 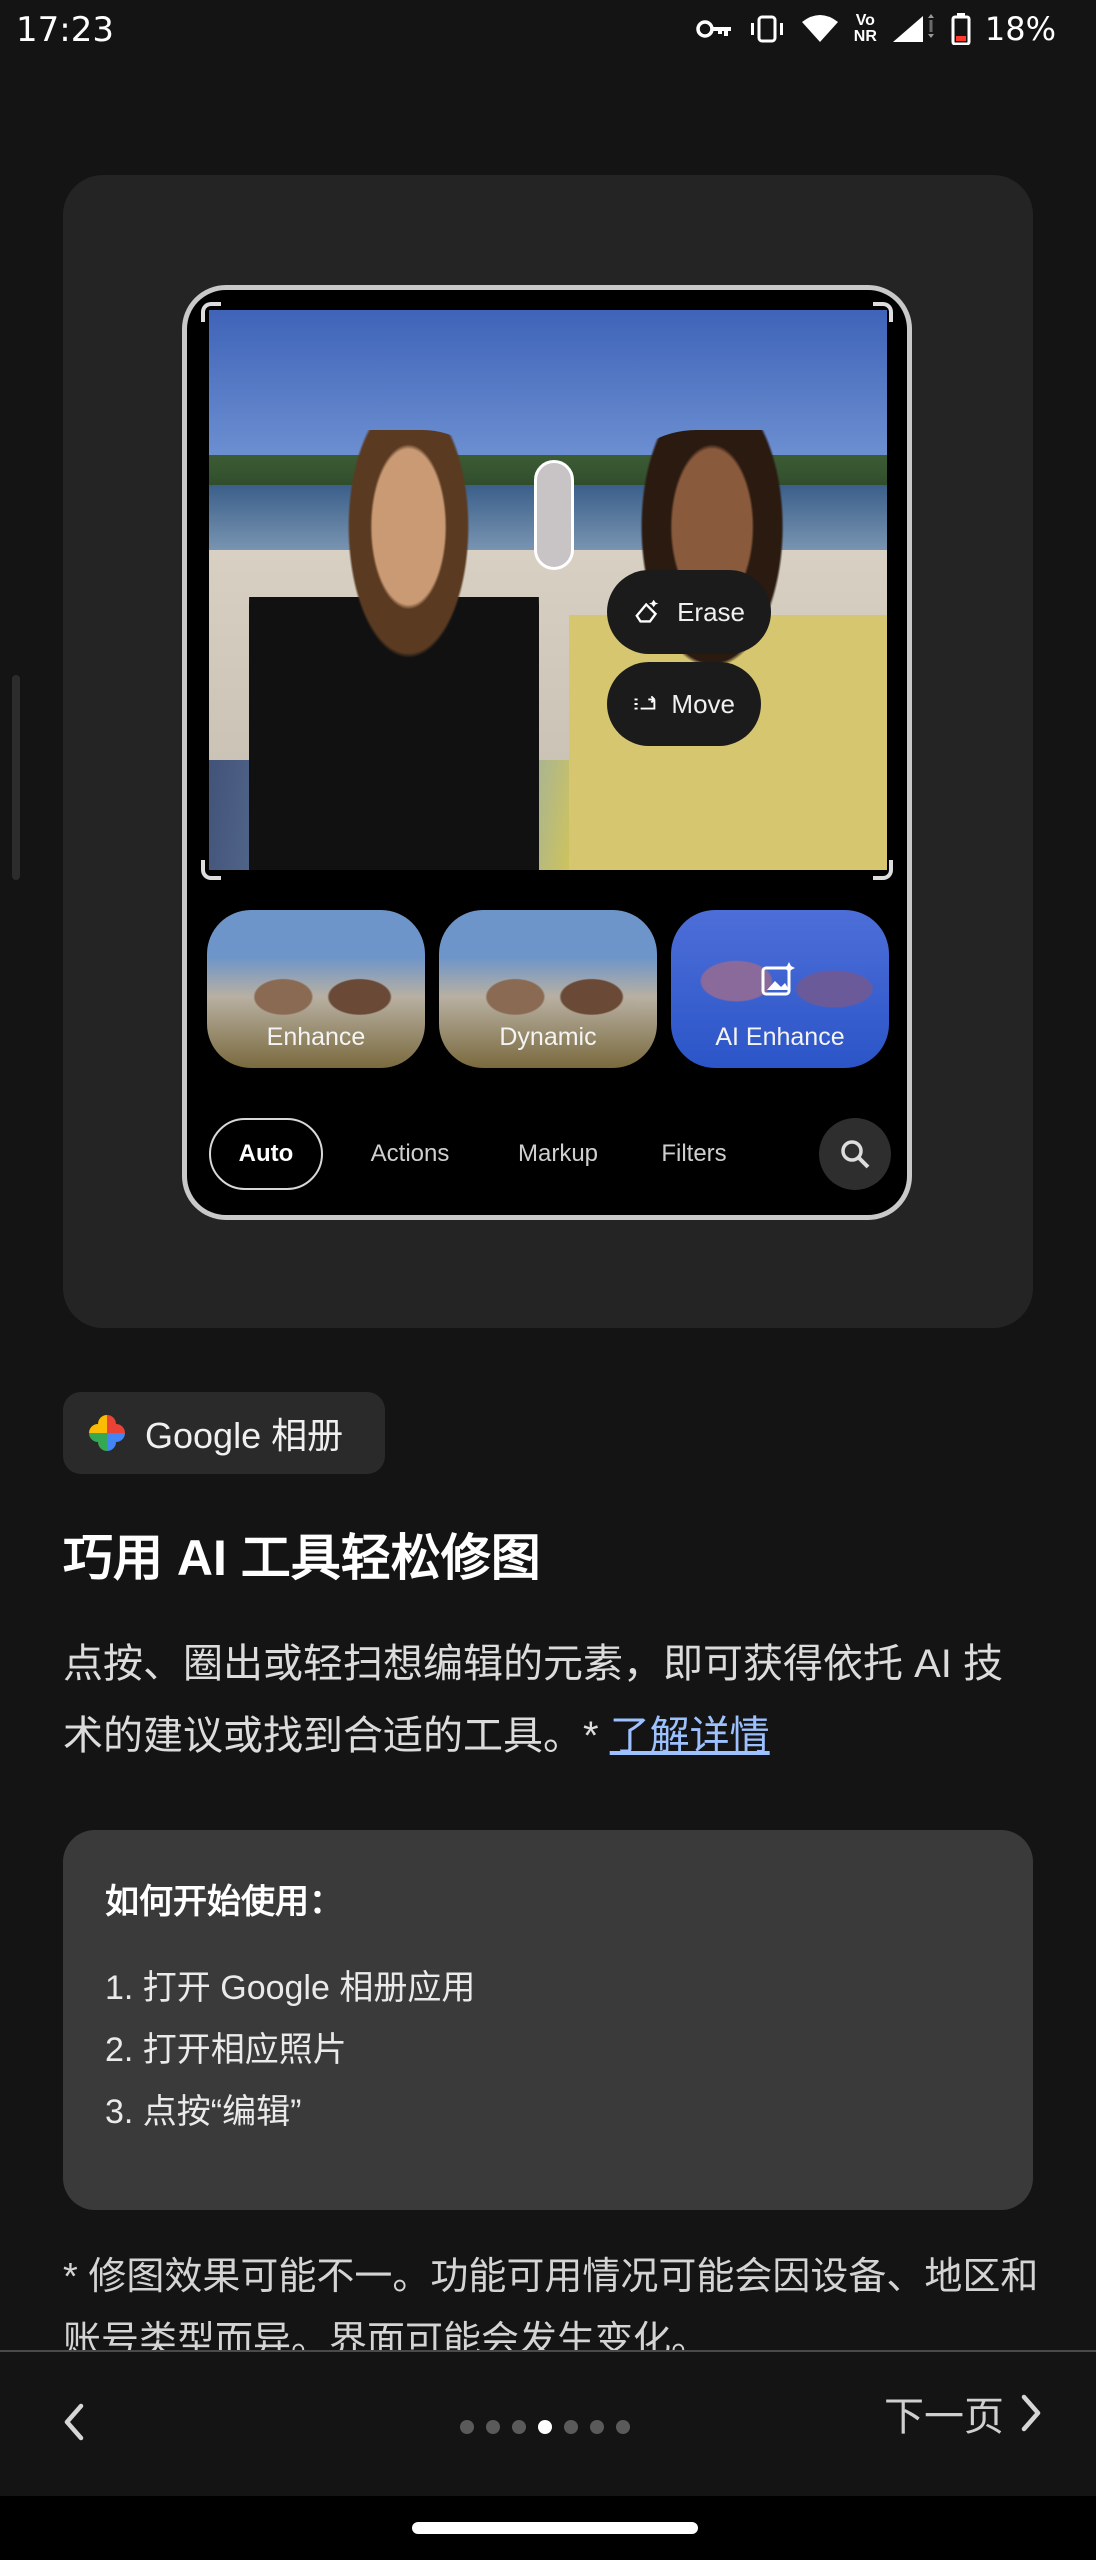 I want to click on editor-tabs: Auto Actions Markup Filters, so click(x=554, y=1156).